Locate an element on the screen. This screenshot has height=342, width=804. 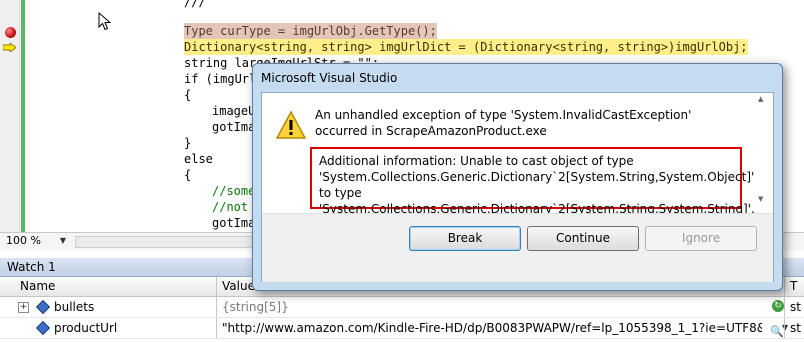
dialog-button-bar: Break Continue Ignore is located at coordinates (517, 247).